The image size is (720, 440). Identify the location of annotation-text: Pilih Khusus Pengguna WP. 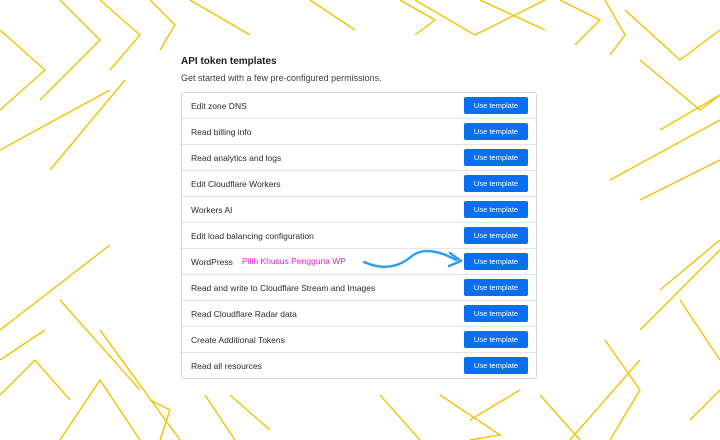
(294, 261).